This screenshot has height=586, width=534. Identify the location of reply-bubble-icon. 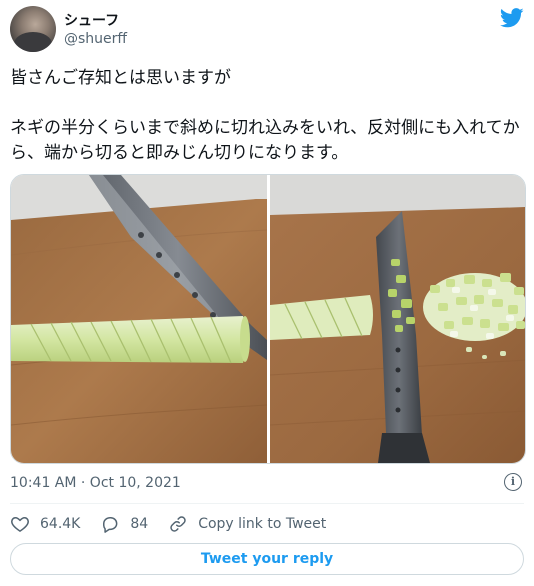
(110, 525).